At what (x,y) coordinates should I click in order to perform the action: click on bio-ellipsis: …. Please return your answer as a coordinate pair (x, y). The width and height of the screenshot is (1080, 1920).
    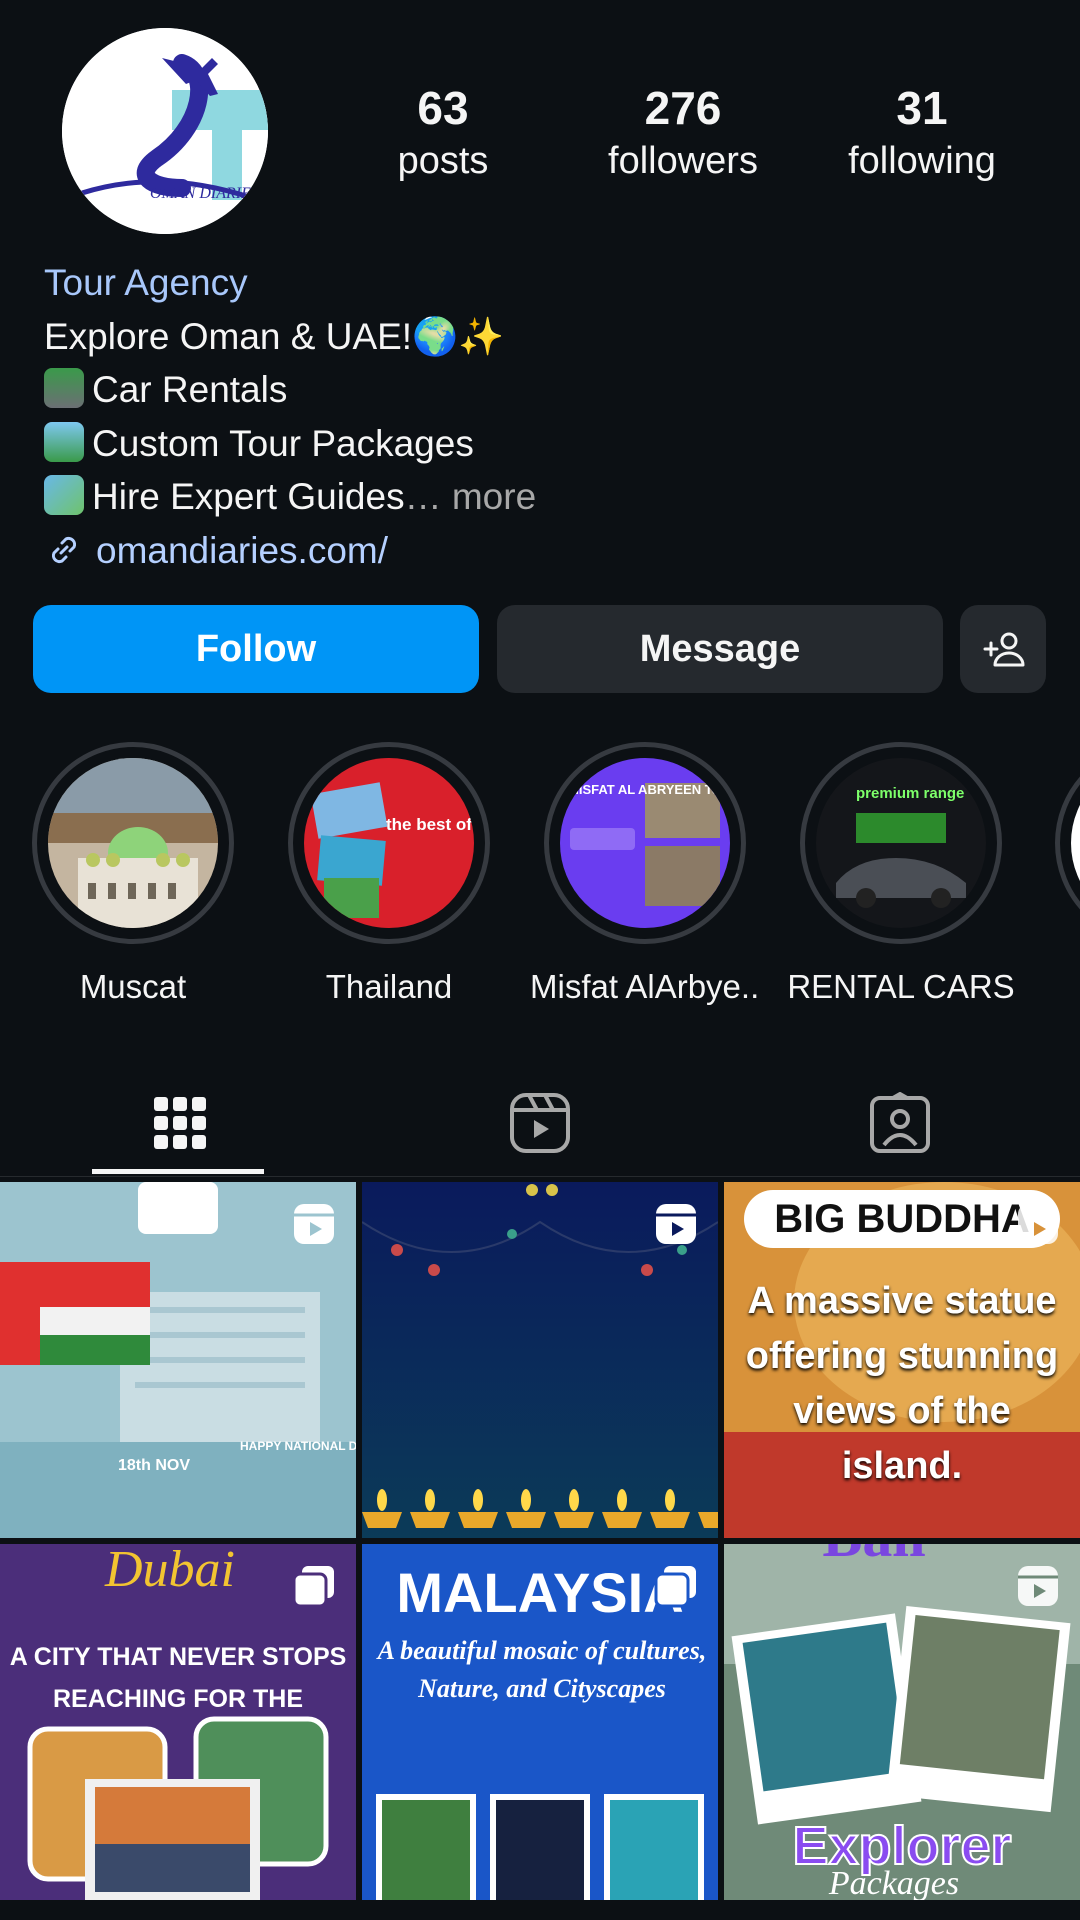
    Looking at the image, I should click on (423, 496).